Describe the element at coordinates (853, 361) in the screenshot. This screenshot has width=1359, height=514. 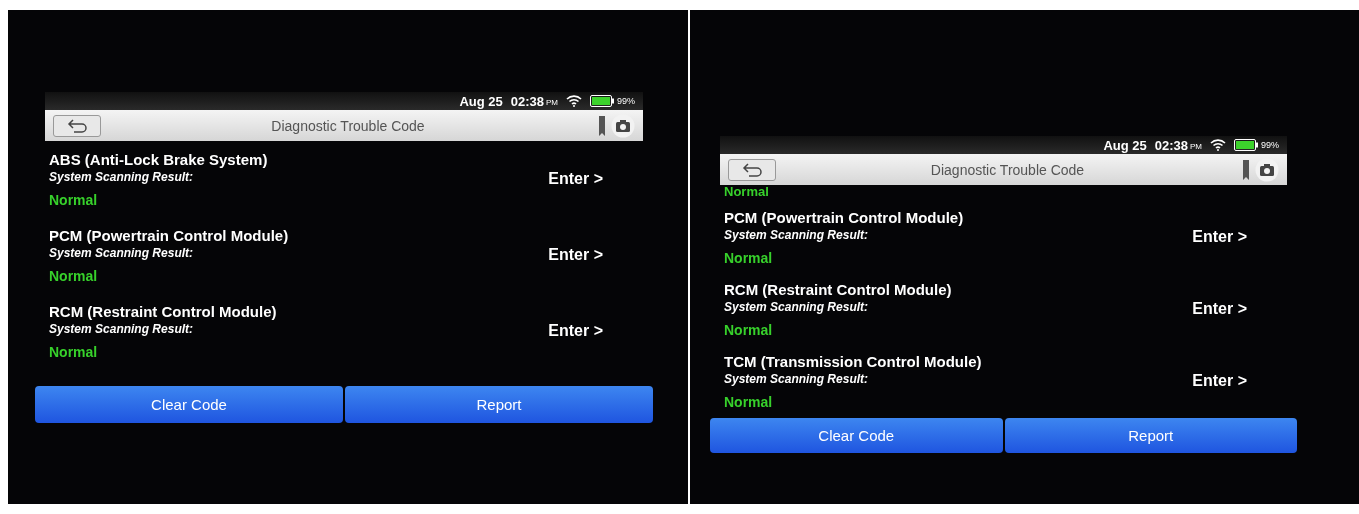
I see `module-name: TCM (Transmission Control Module)` at that location.